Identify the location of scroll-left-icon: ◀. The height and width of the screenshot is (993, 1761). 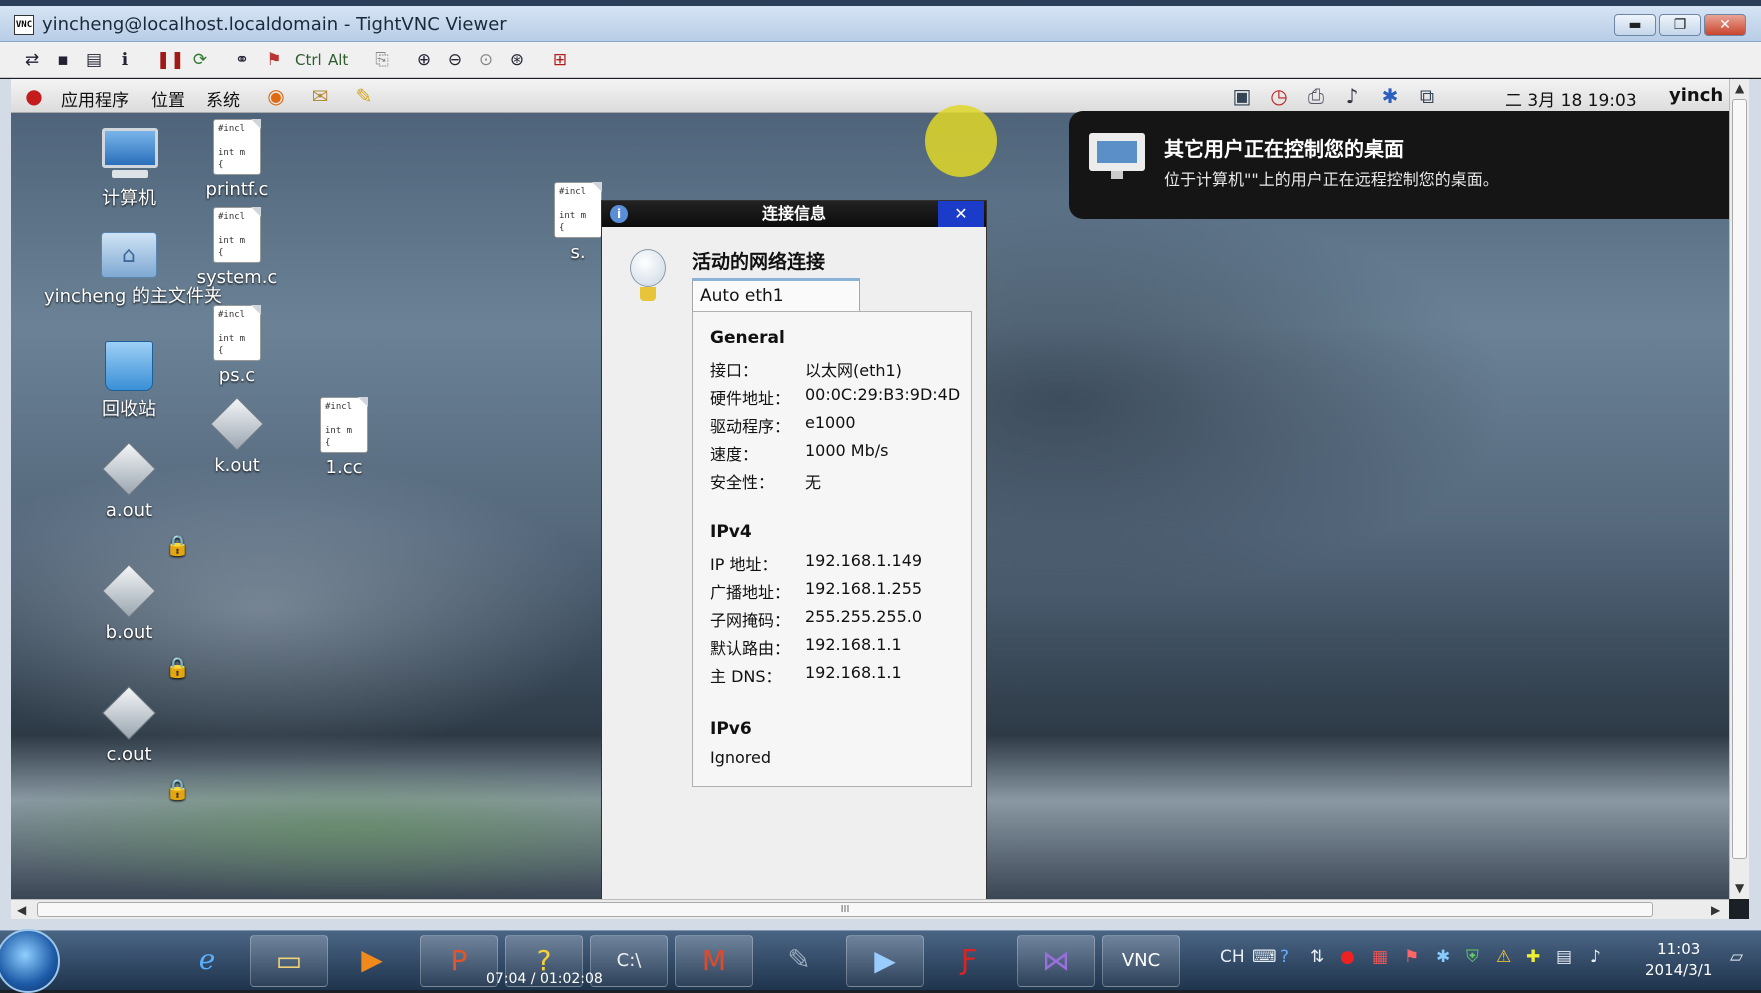
(21, 910).